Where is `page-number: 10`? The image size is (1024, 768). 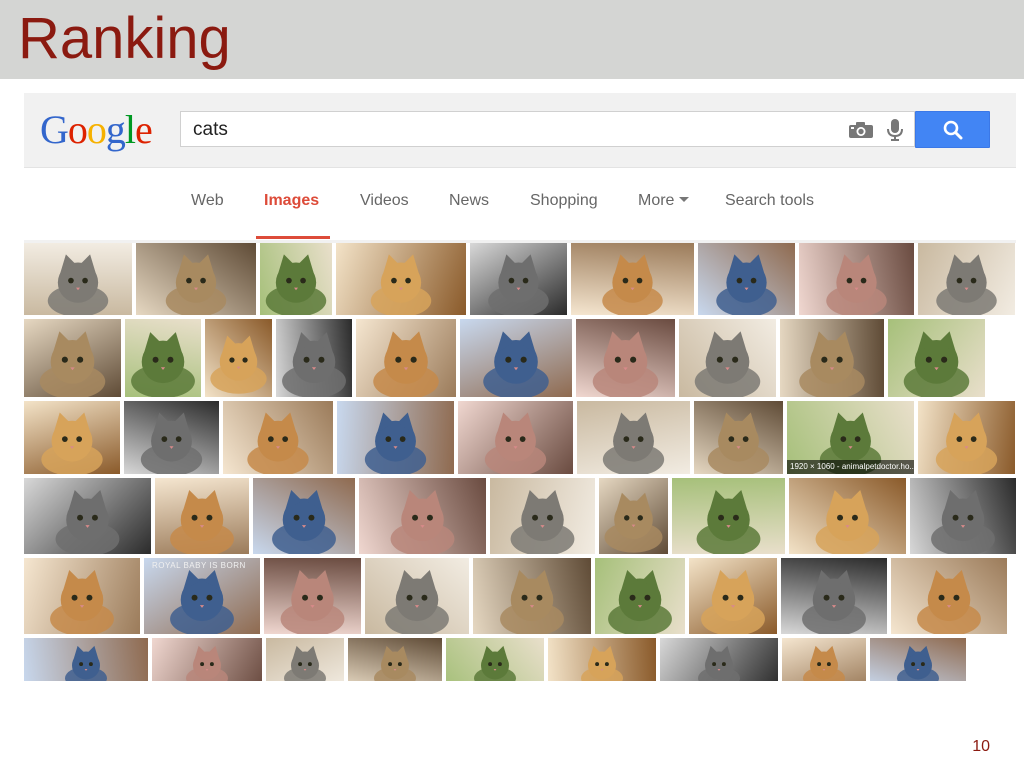 page-number: 10 is located at coordinates (981, 746).